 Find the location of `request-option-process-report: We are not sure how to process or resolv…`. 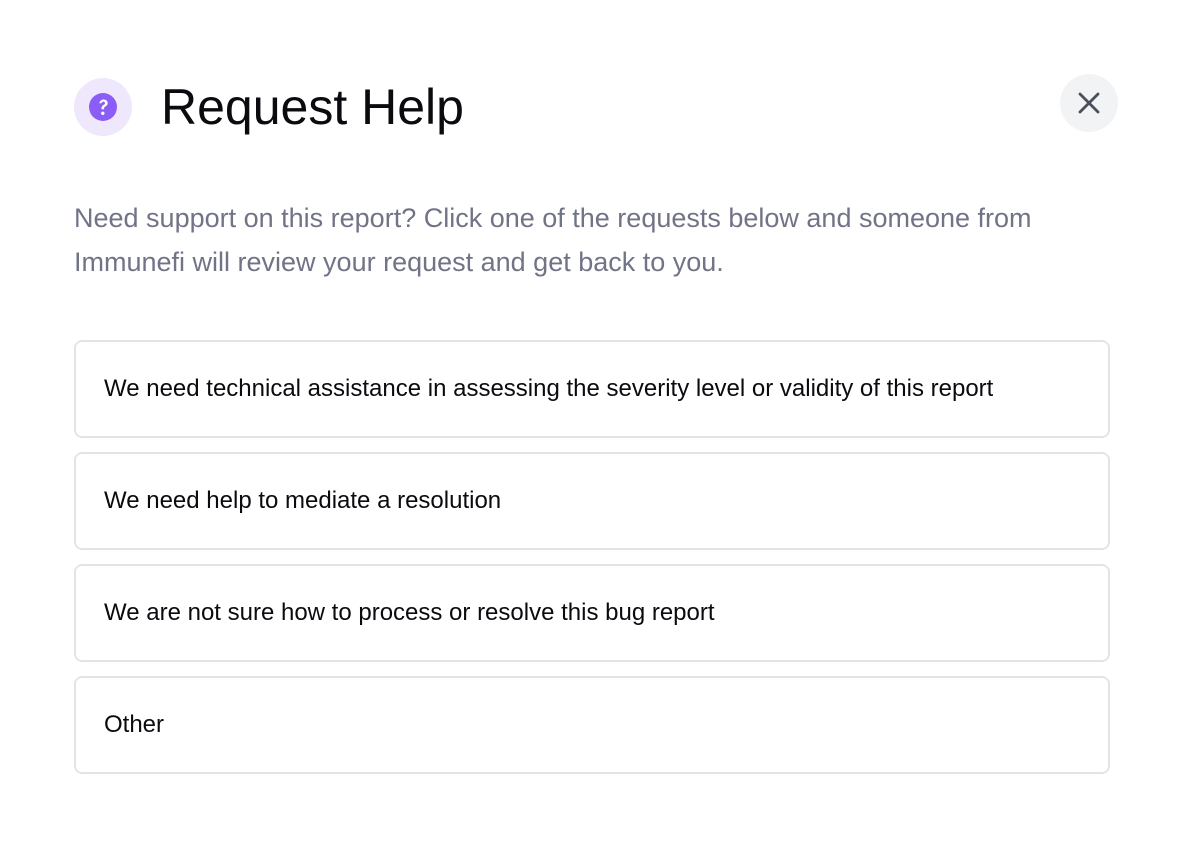

request-option-process-report: We are not sure how to process or resolv… is located at coordinates (592, 613).